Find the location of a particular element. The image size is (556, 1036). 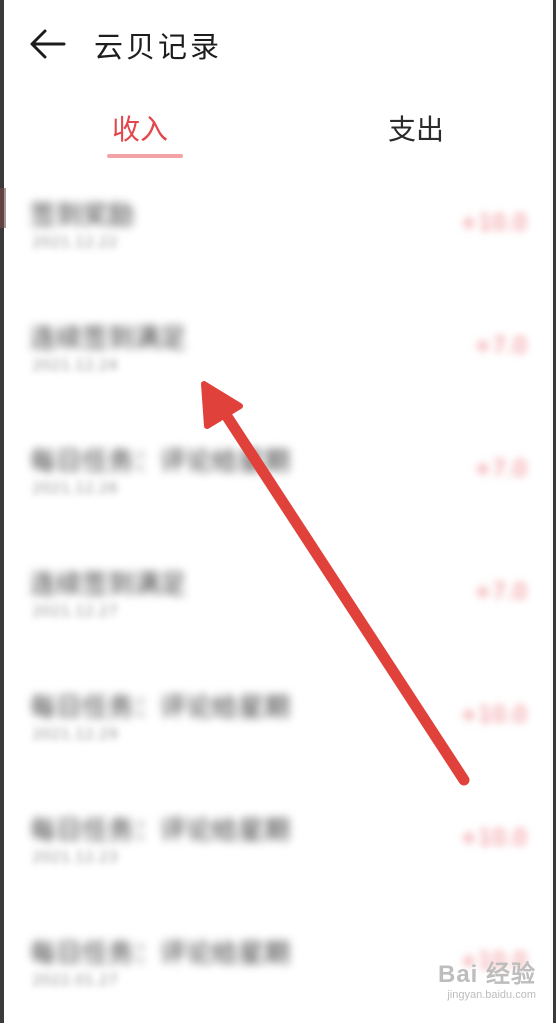

record-date: 2021.12.27 is located at coordinates (75, 611).